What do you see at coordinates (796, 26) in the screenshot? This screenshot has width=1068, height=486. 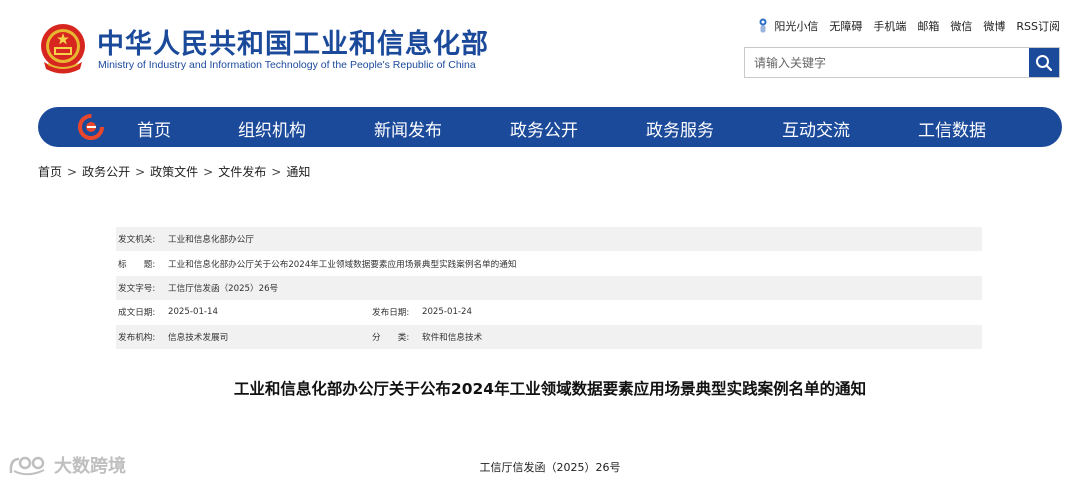 I see `top-link-sunshine: 阳光小信` at bounding box center [796, 26].